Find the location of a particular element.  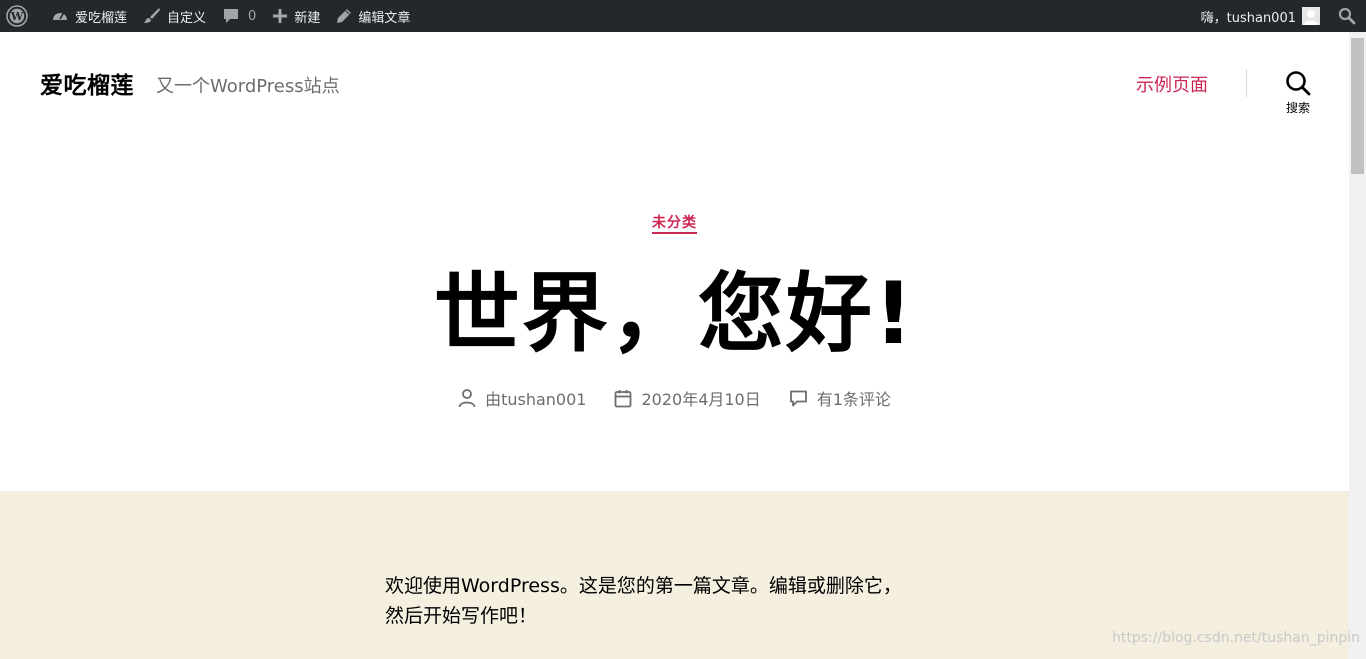

header-divider is located at coordinates (1246, 83).